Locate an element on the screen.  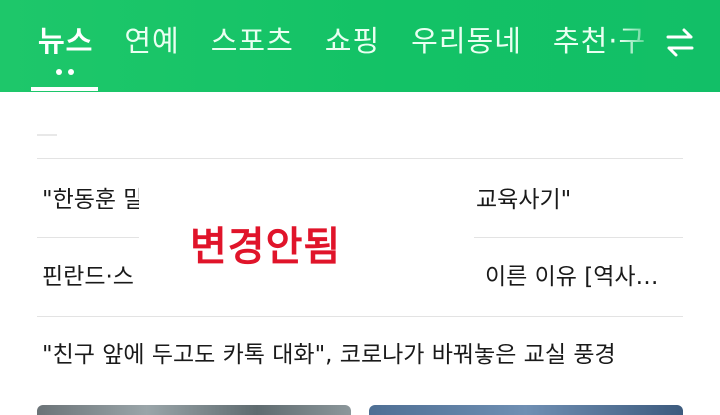
category-tabs: 뉴스 연예 스포츠 쇼핑 우리동네 추천·구 is located at coordinates (357, 41).